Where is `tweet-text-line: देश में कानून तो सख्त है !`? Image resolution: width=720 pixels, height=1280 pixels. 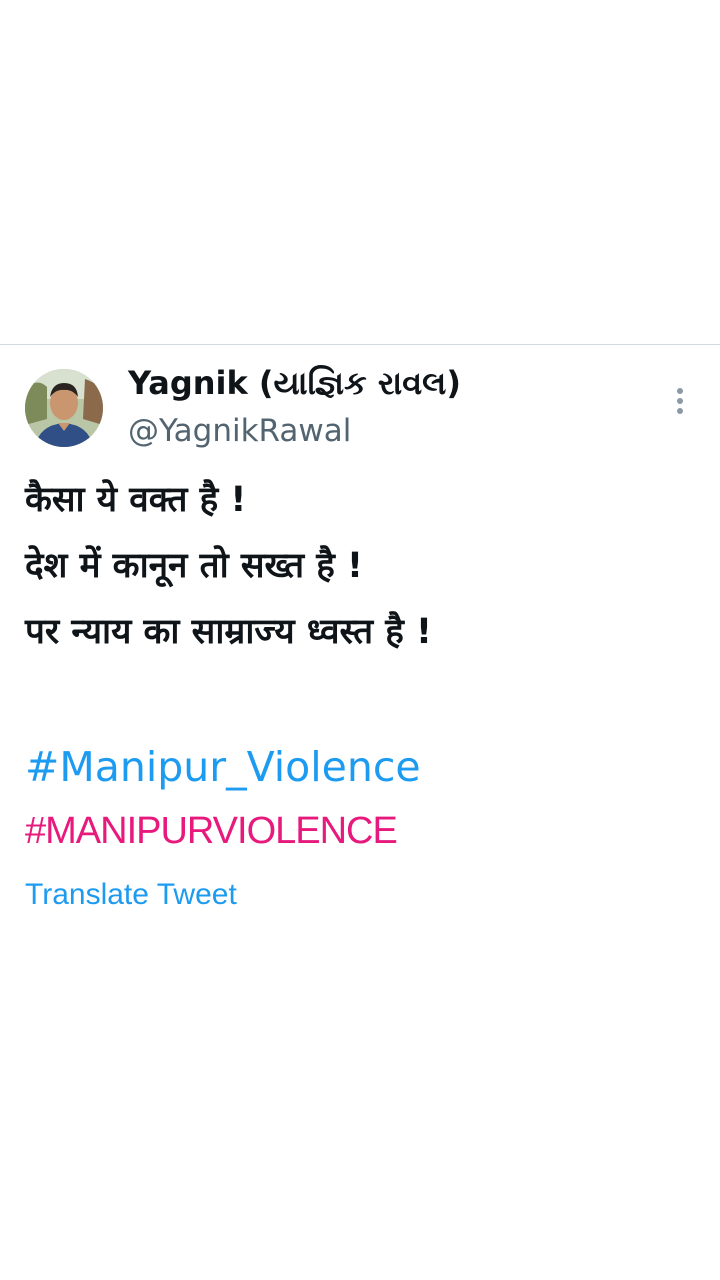
tweet-text-line: देश में कानून तो सख्त है ! is located at coordinates (194, 566).